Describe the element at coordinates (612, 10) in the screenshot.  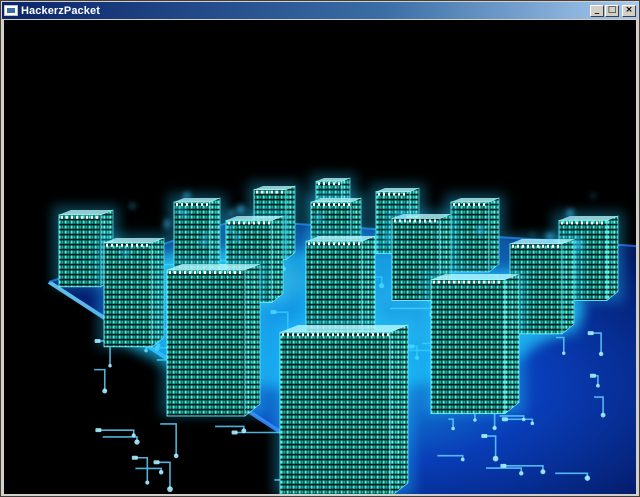
I see `maximize-button: □` at that location.